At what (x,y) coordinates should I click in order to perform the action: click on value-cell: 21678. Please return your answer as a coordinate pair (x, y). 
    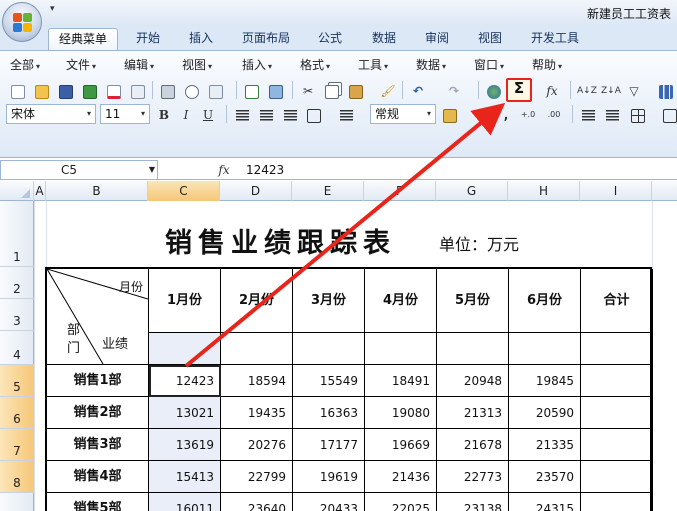
    Looking at the image, I should click on (473, 445).